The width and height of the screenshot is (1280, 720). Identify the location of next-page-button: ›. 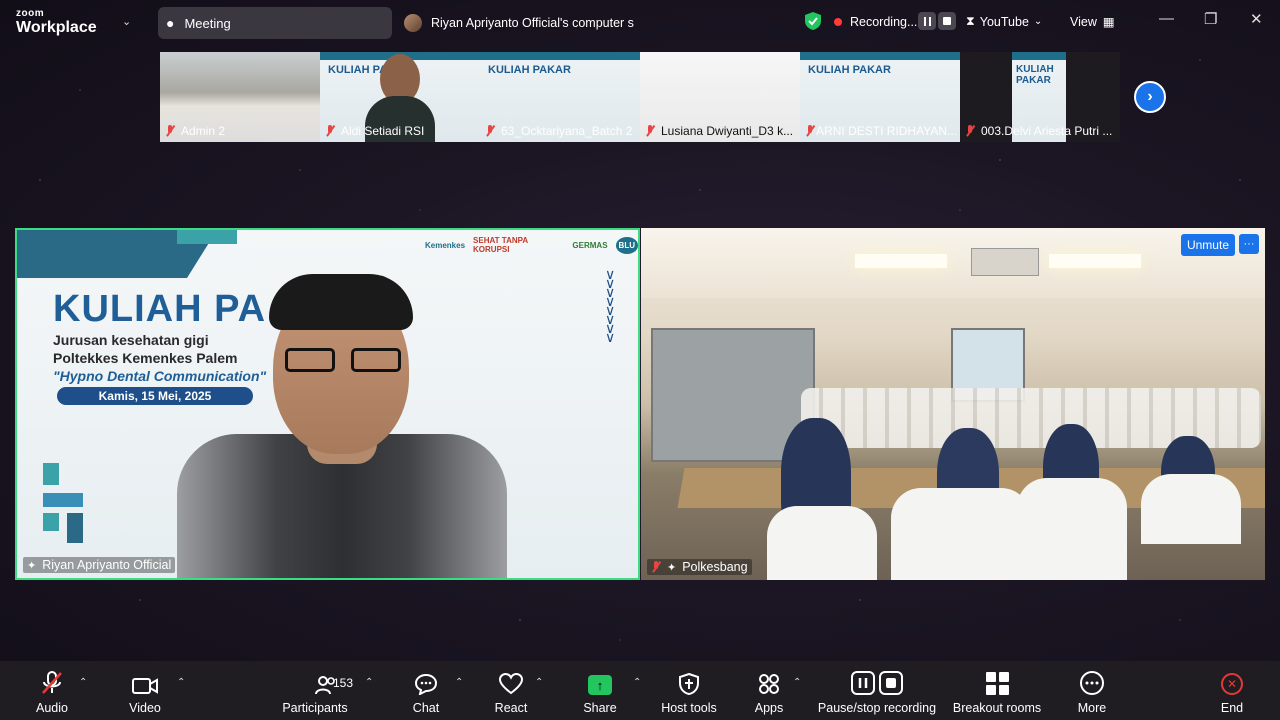
(1150, 97).